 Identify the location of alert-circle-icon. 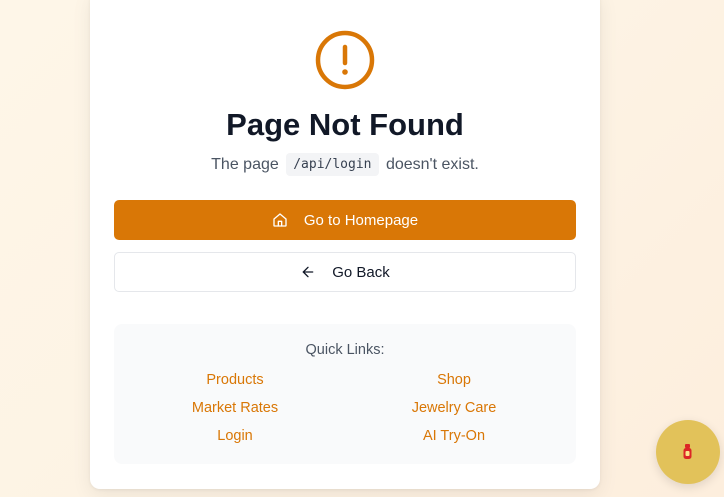
(345, 60).